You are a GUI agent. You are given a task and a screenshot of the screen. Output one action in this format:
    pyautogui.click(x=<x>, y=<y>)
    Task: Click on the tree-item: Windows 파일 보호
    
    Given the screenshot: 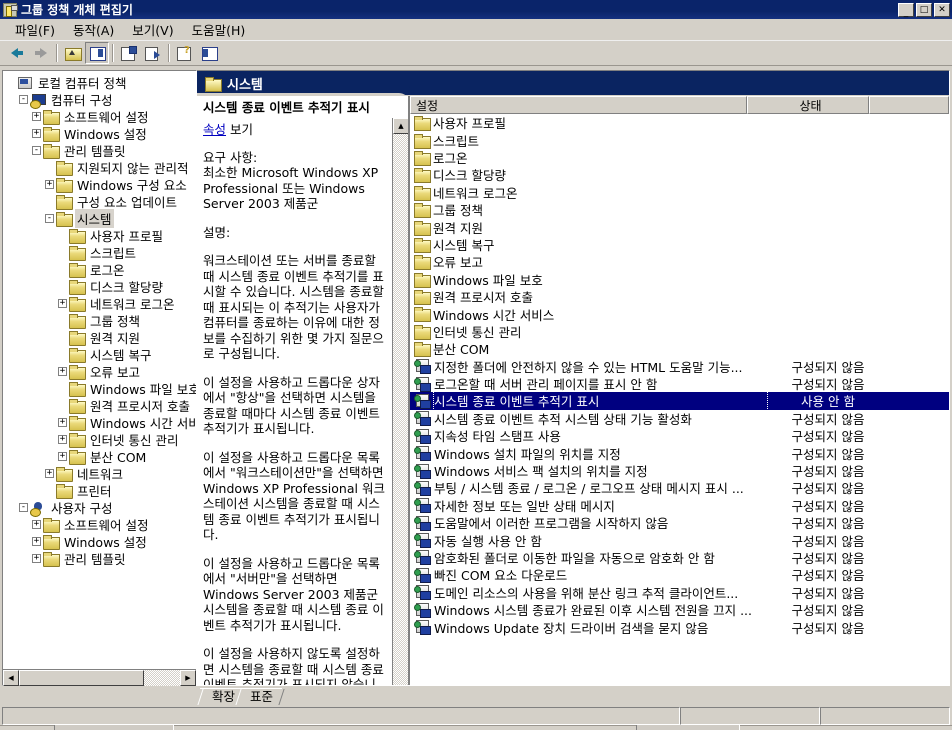 What is the action you would take?
    pyautogui.click(x=101, y=388)
    